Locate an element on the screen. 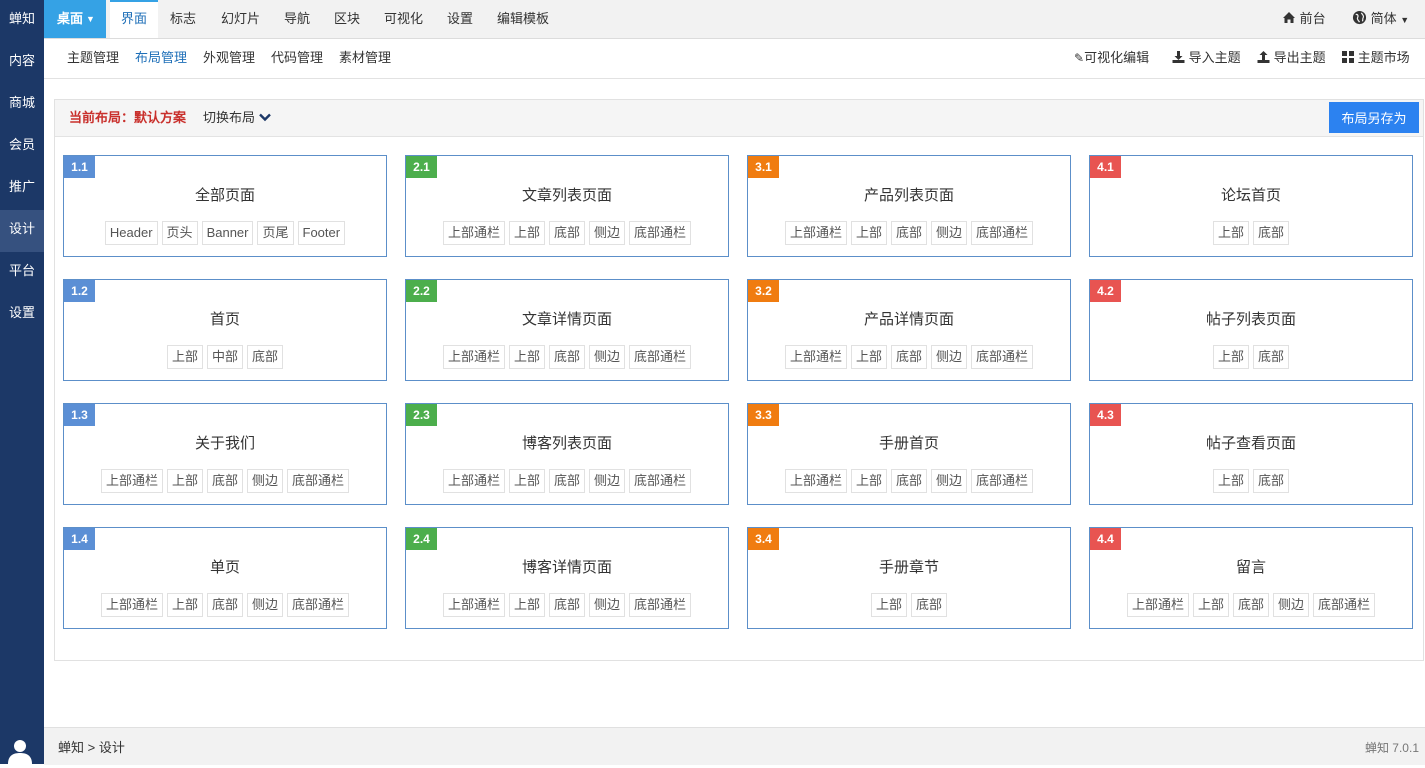 The image size is (1425, 768). region-tag: Header is located at coordinates (131, 233).